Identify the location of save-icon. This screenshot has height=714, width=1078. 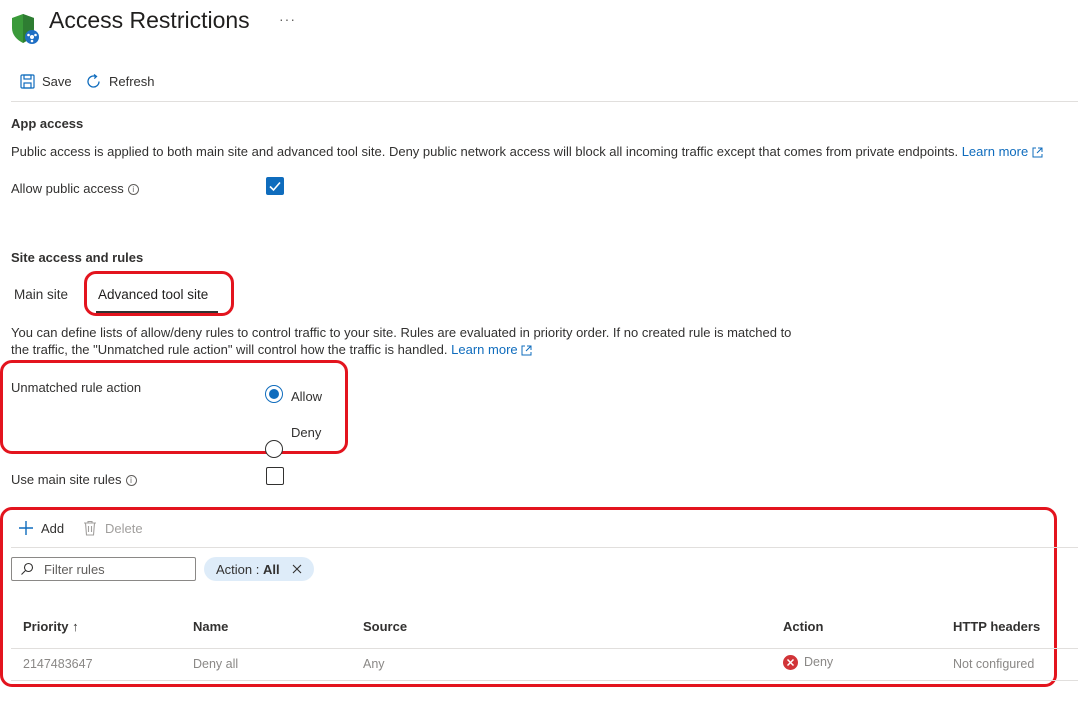
(27, 81).